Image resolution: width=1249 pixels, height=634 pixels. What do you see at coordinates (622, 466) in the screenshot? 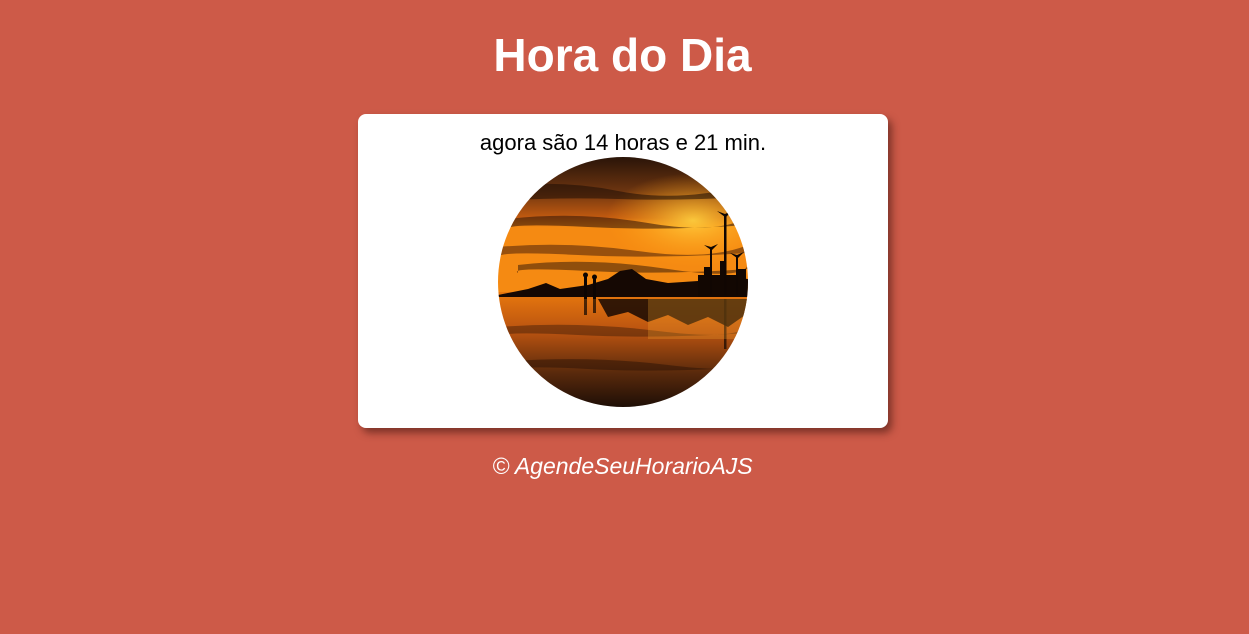
I see `footer-copyright: © AgendeSeuHorarioAJS` at bounding box center [622, 466].